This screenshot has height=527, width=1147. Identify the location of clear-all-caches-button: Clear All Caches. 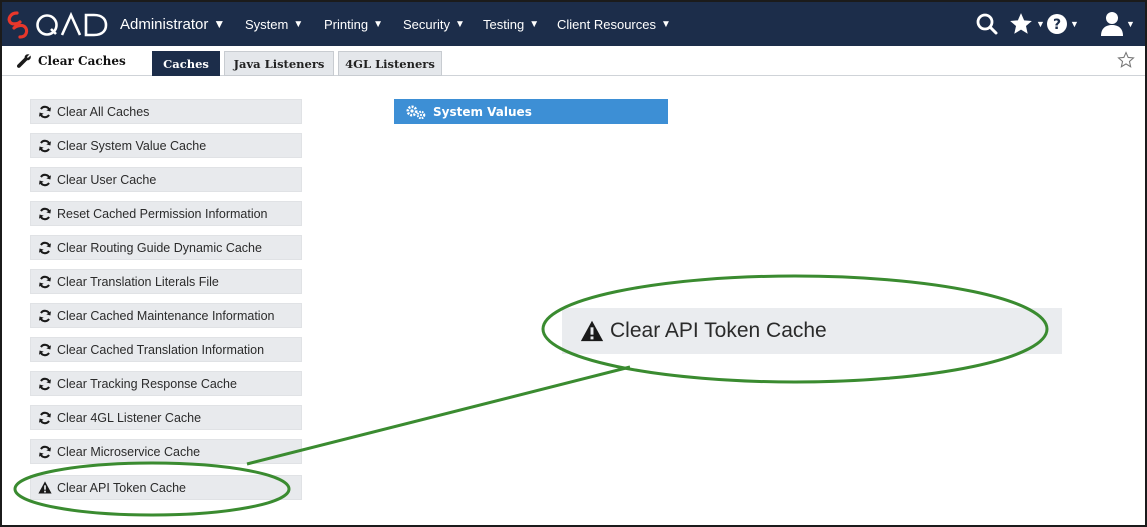
(166, 111).